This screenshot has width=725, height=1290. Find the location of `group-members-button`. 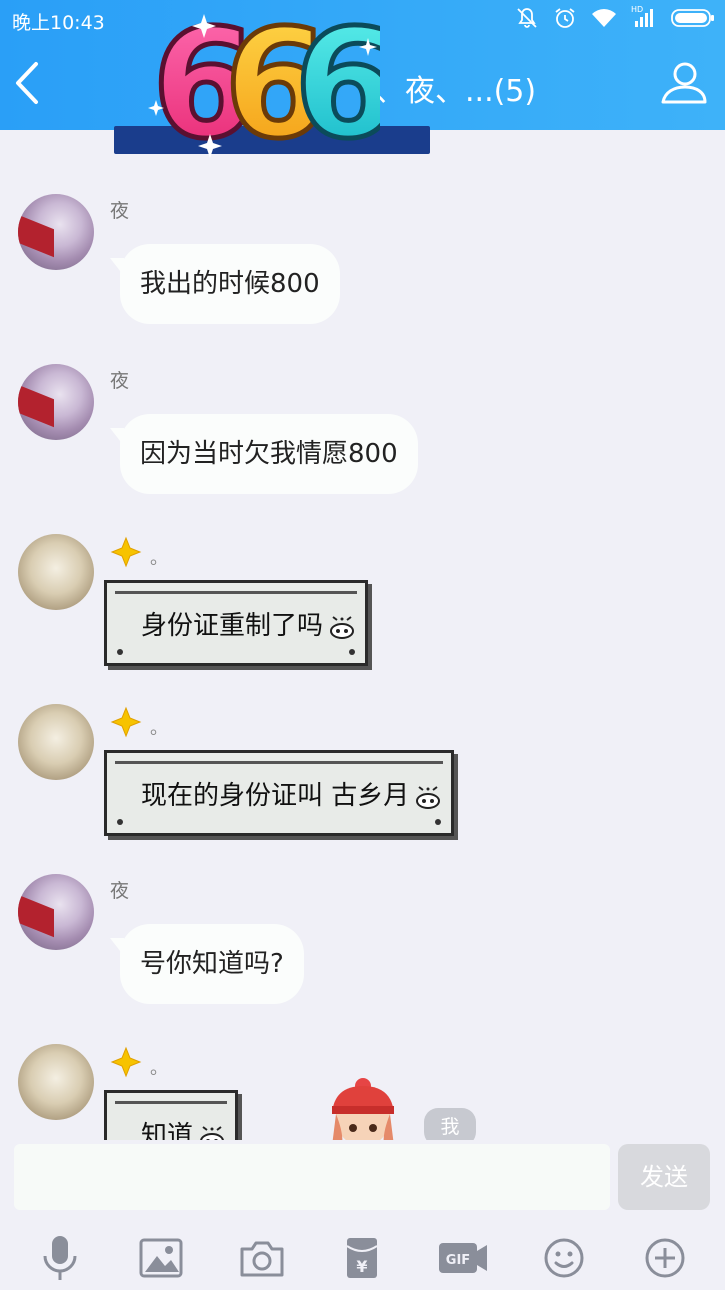

group-members-button is located at coordinates (683, 83).